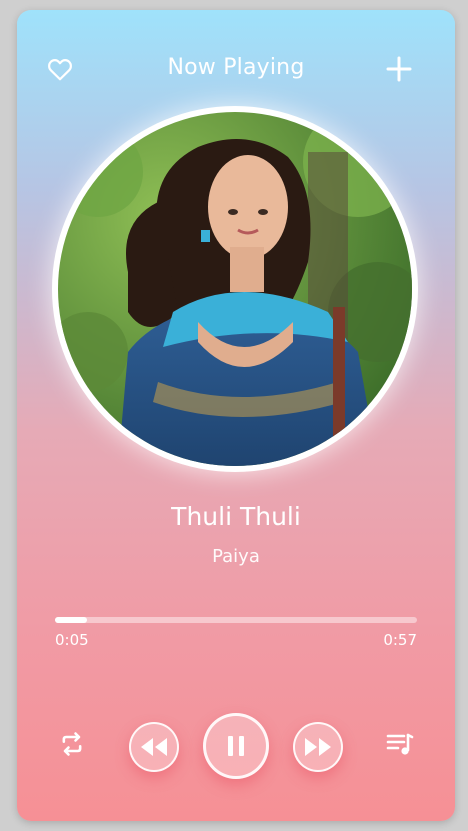 The image size is (468, 831). I want to click on playlist-icon, so click(400, 744).